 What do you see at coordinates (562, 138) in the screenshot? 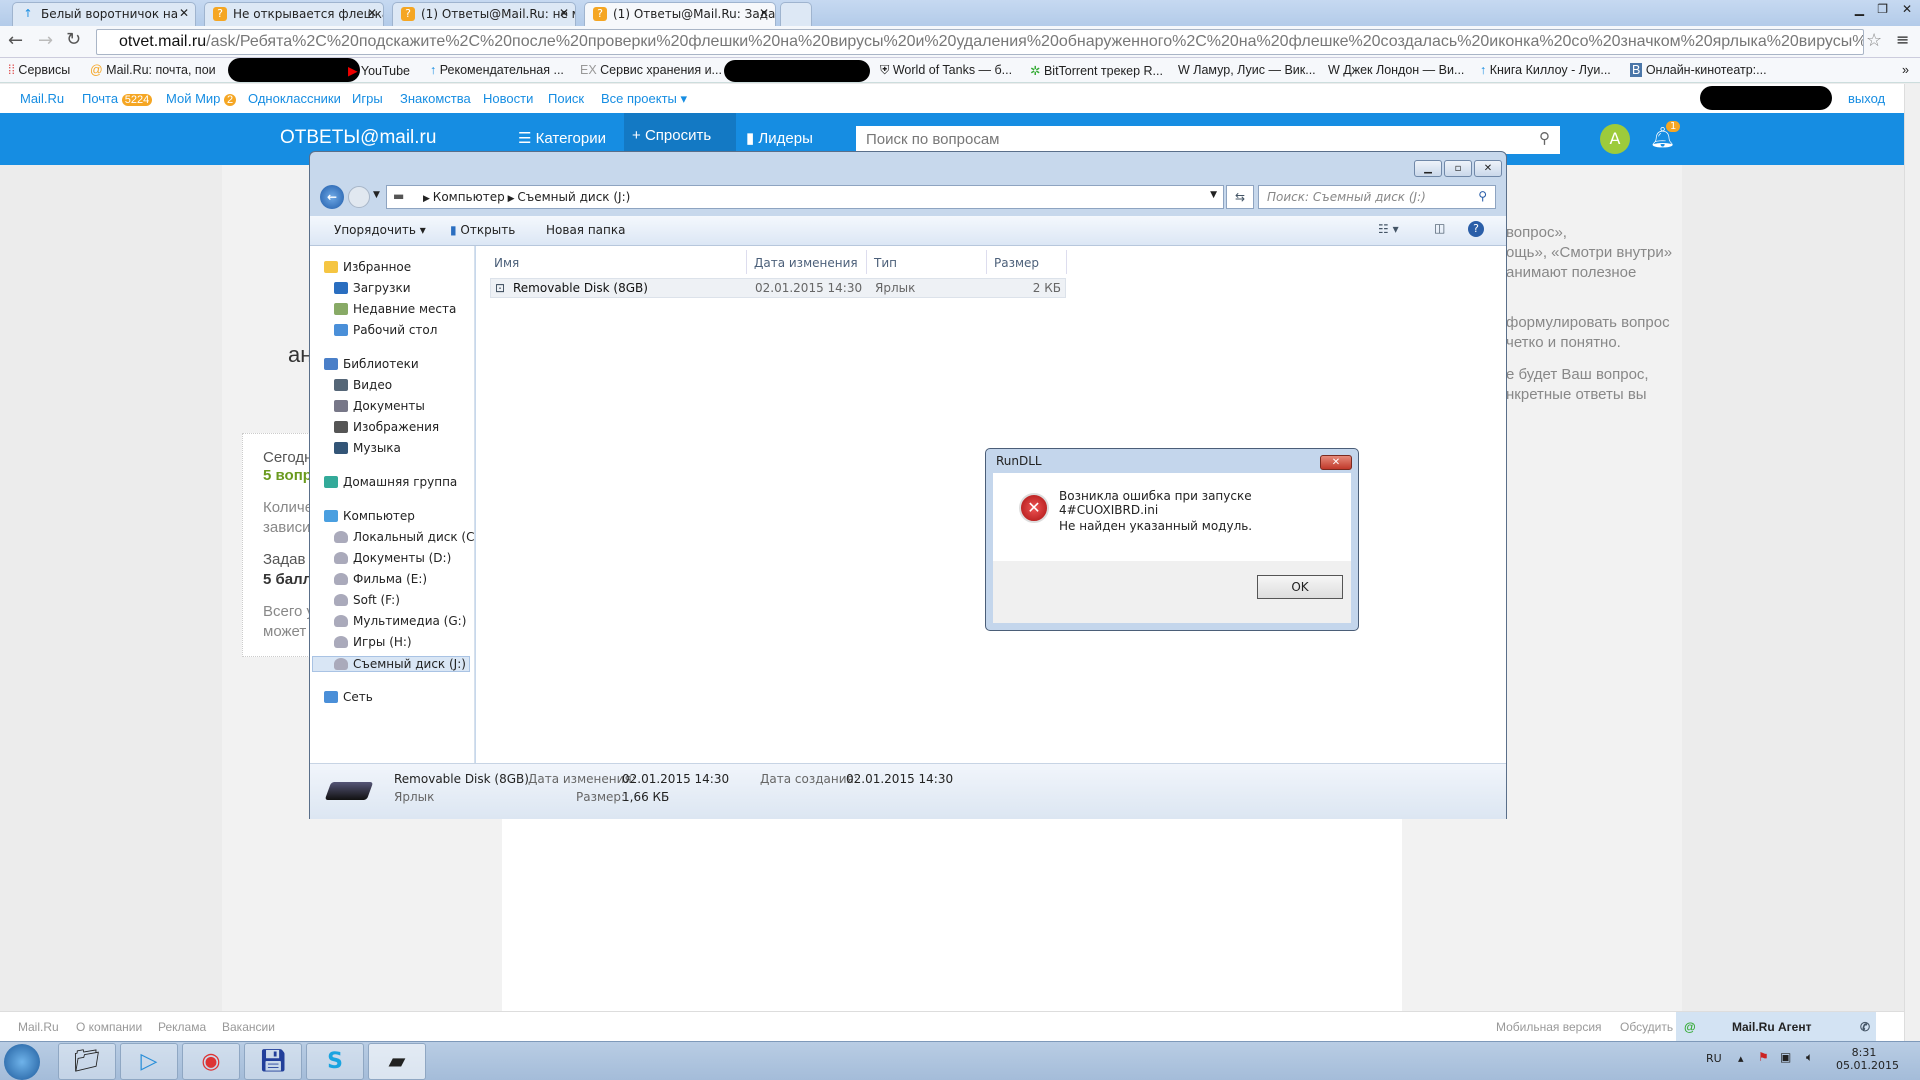
I see `categories-button: ☰ Категории` at bounding box center [562, 138].